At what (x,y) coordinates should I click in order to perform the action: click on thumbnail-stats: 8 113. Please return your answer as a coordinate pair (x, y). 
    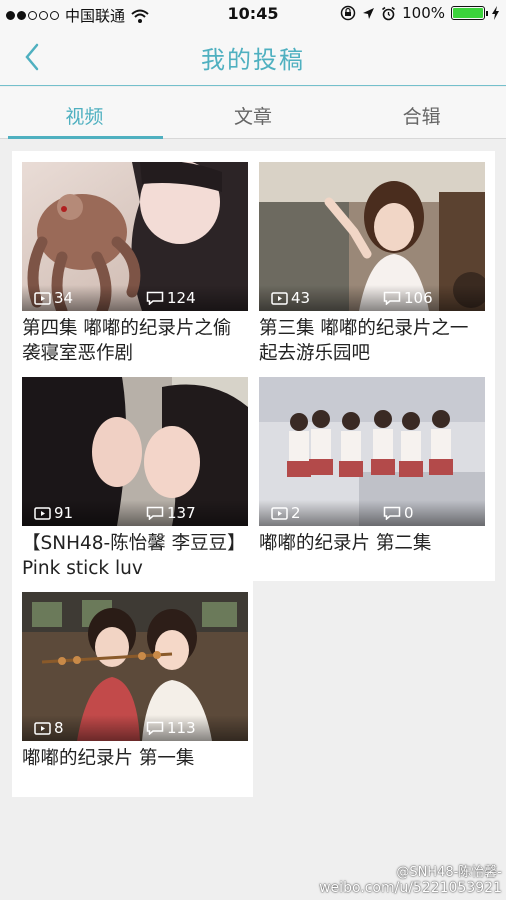
    Looking at the image, I should click on (135, 728).